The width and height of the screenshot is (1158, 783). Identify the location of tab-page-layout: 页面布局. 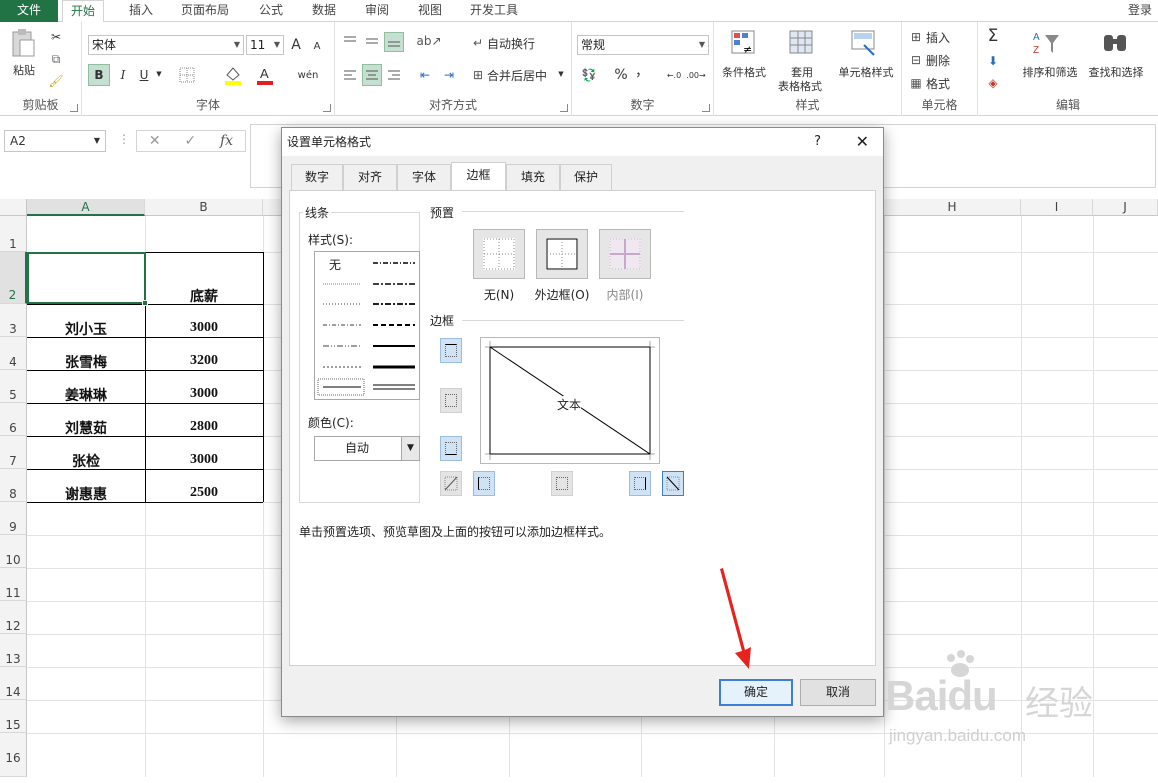
(205, 11).